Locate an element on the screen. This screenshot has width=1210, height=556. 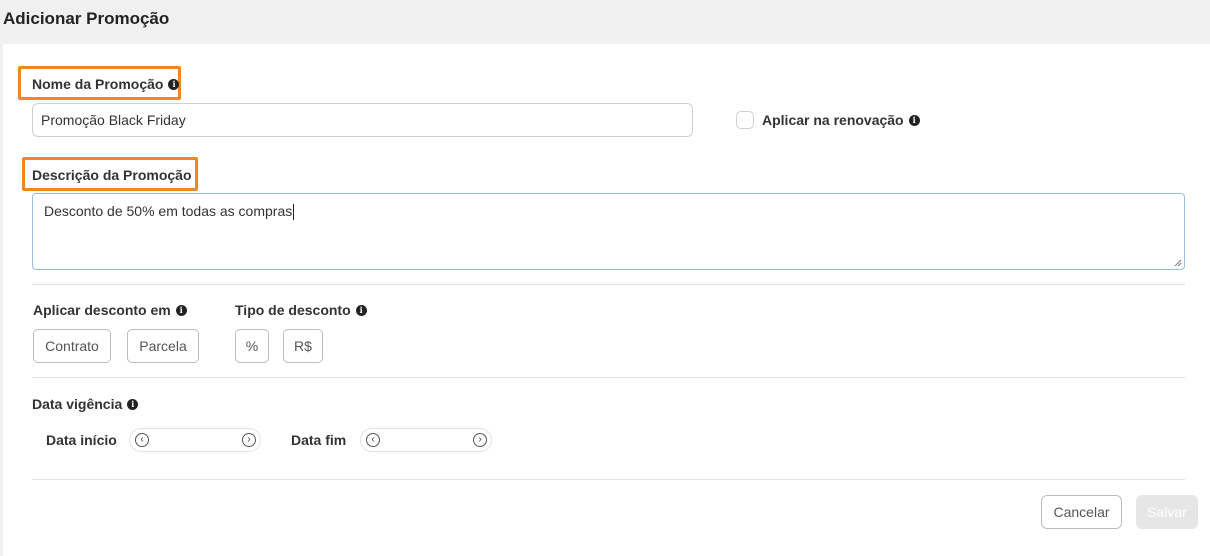
option-currency-label: R$ is located at coordinates (303, 346).